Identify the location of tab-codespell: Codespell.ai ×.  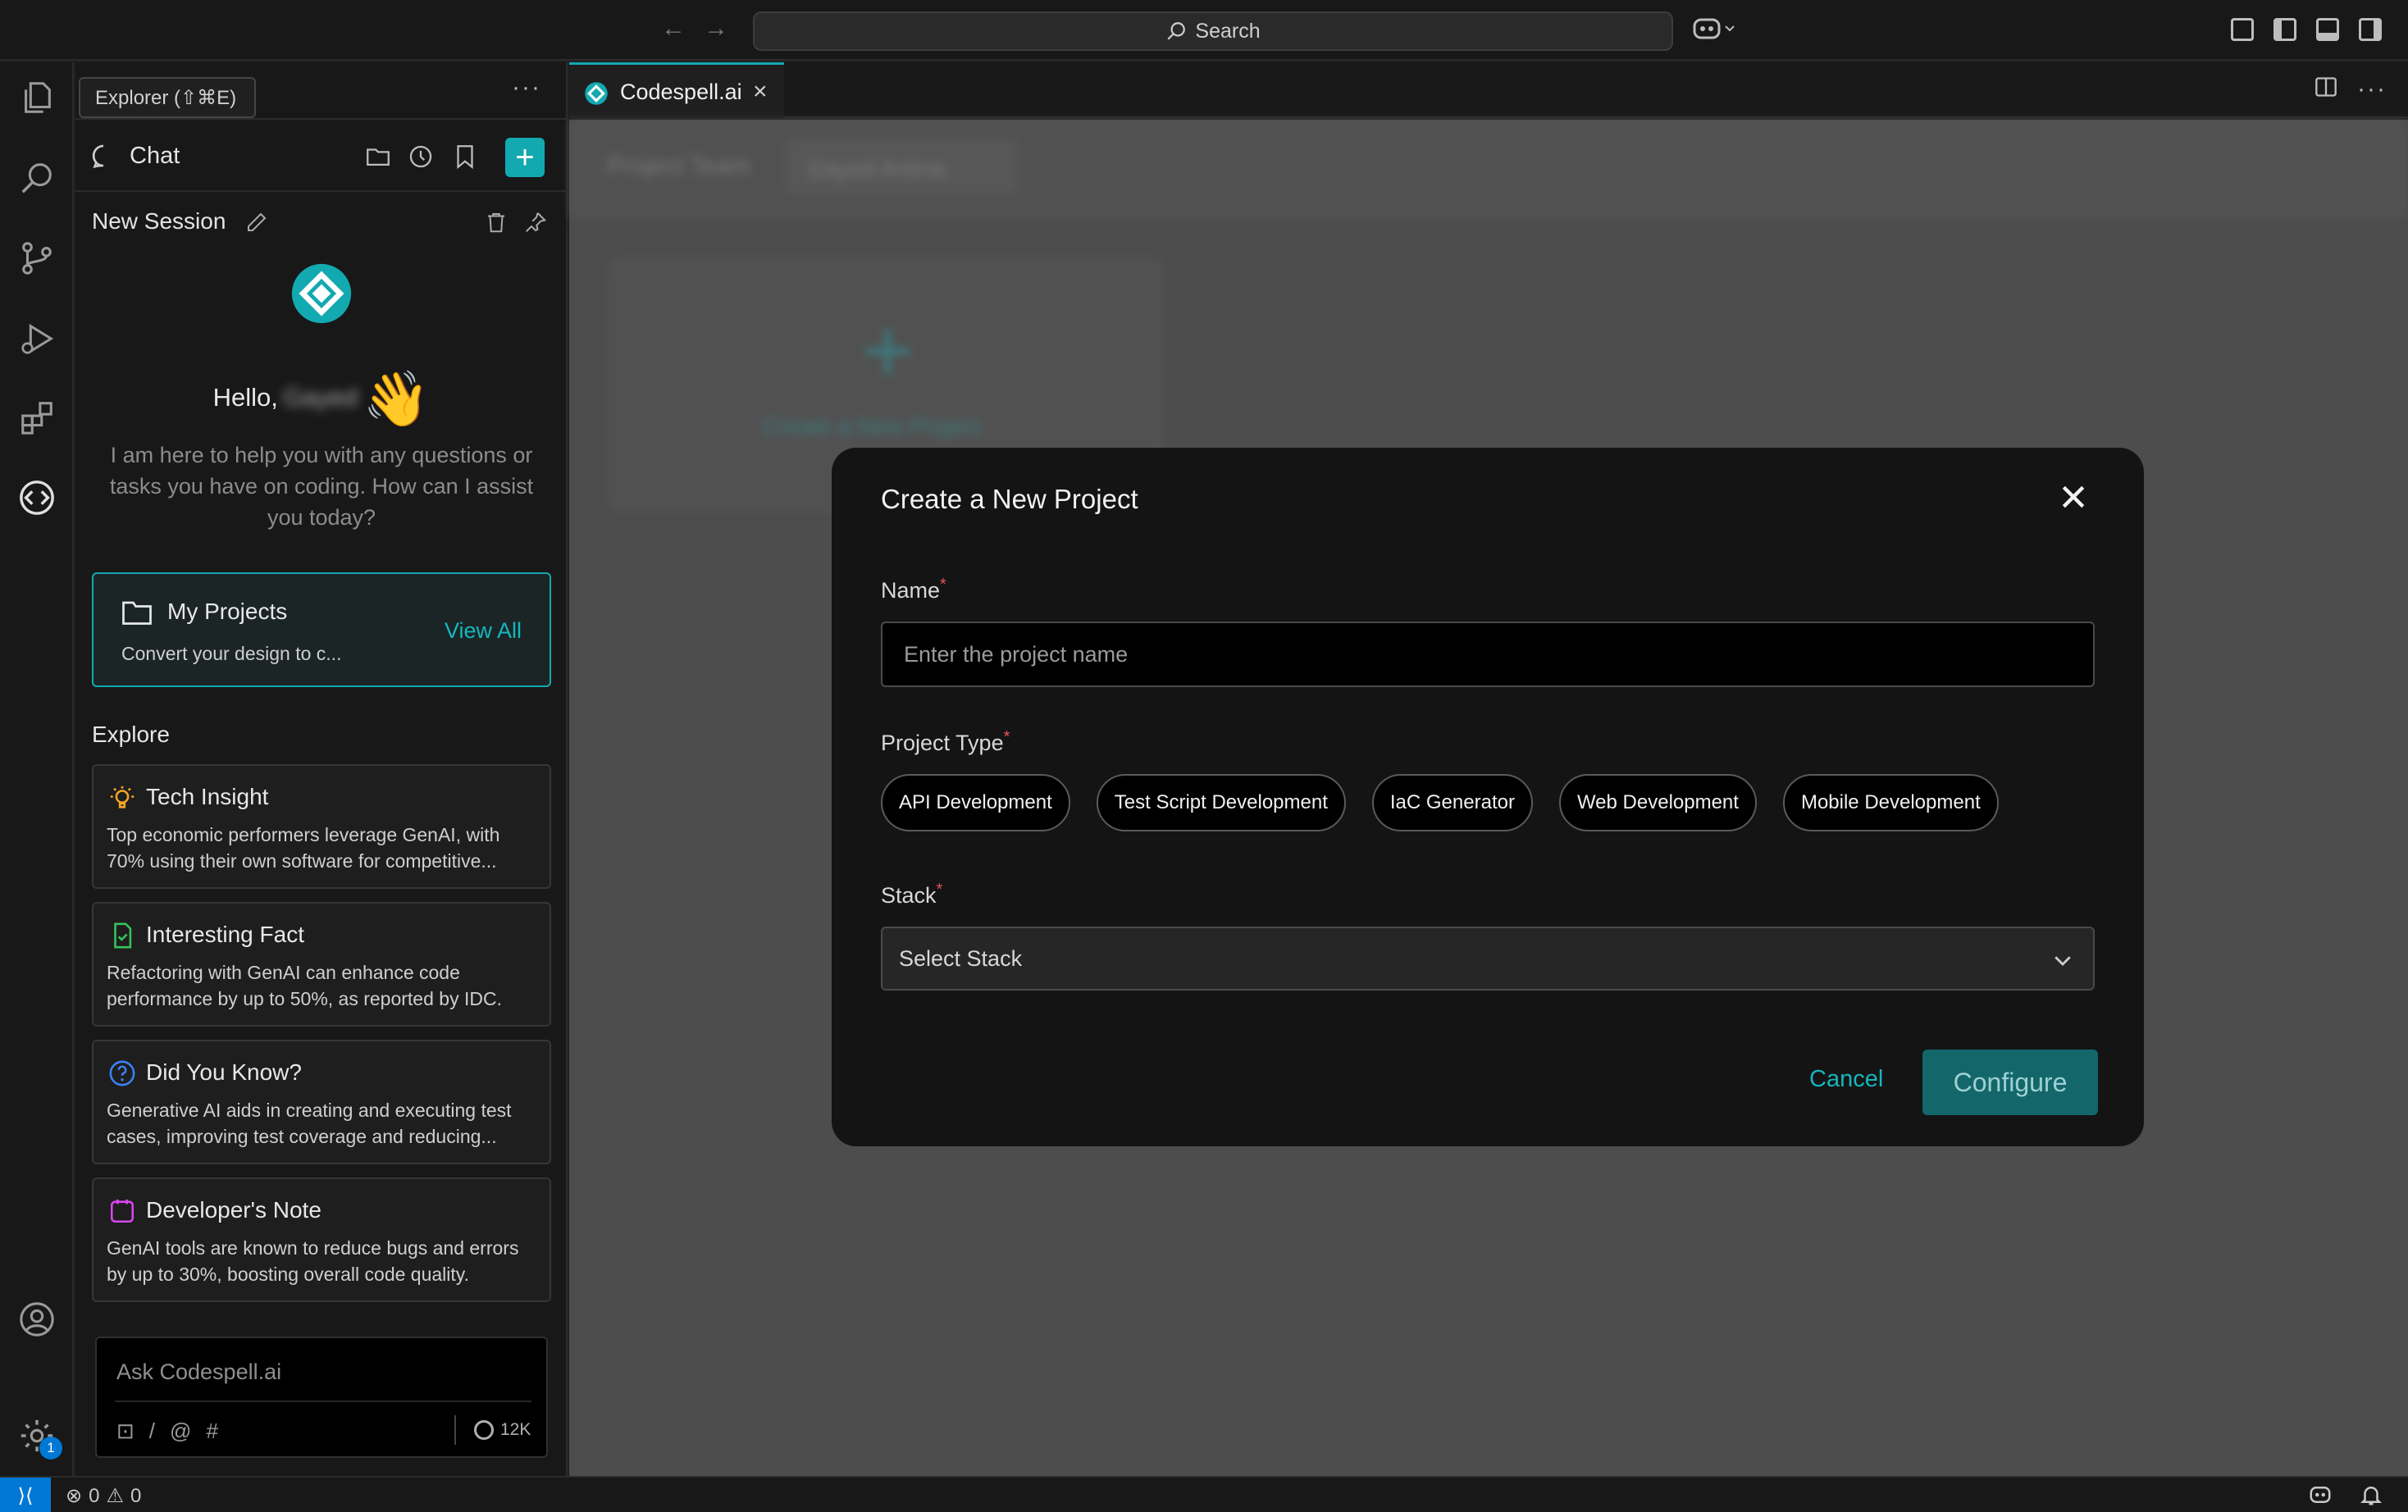
(676, 90).